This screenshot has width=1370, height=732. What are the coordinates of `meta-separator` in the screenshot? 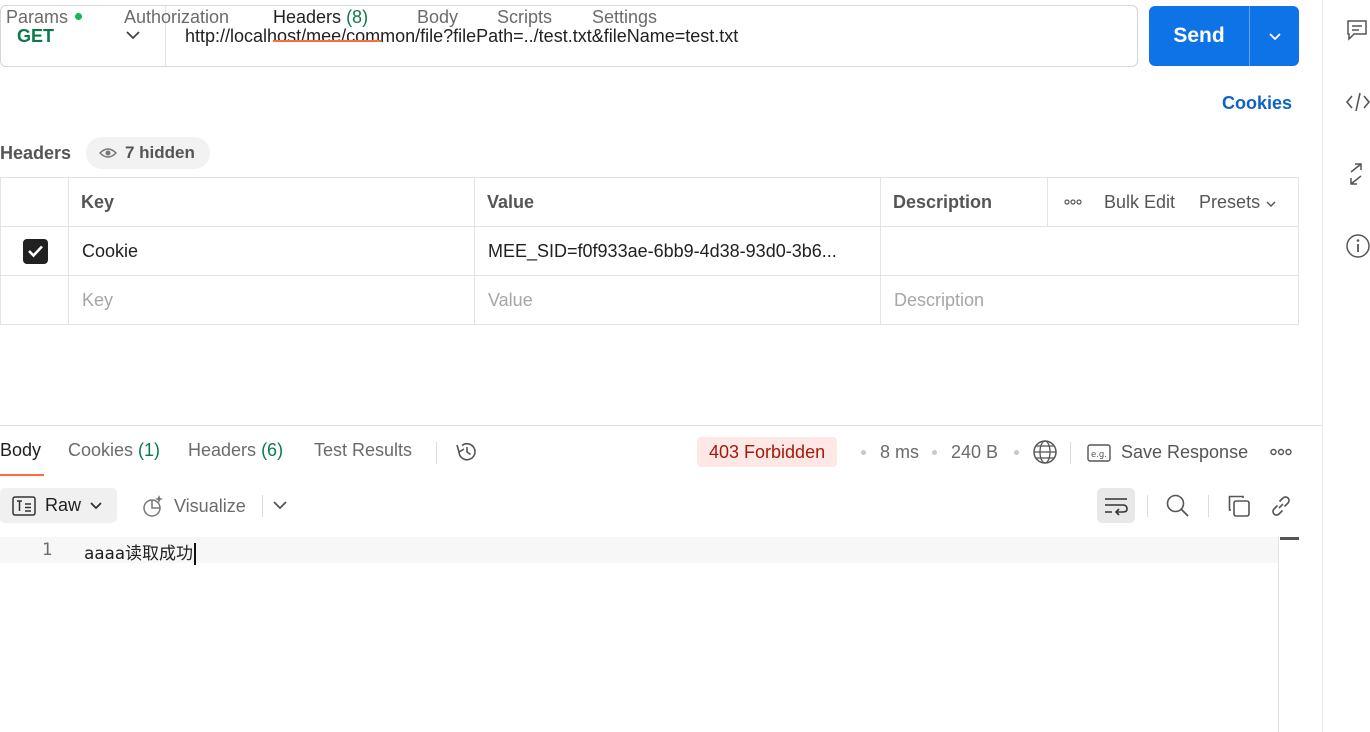 It's located at (1070, 453).